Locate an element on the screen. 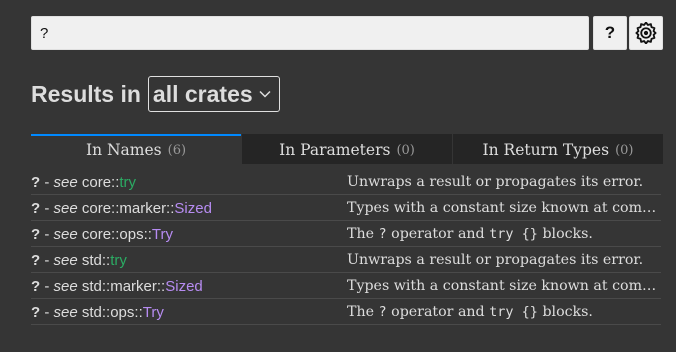 The width and height of the screenshot is (676, 352). result-path: ? - see core::try is located at coordinates (84, 182).